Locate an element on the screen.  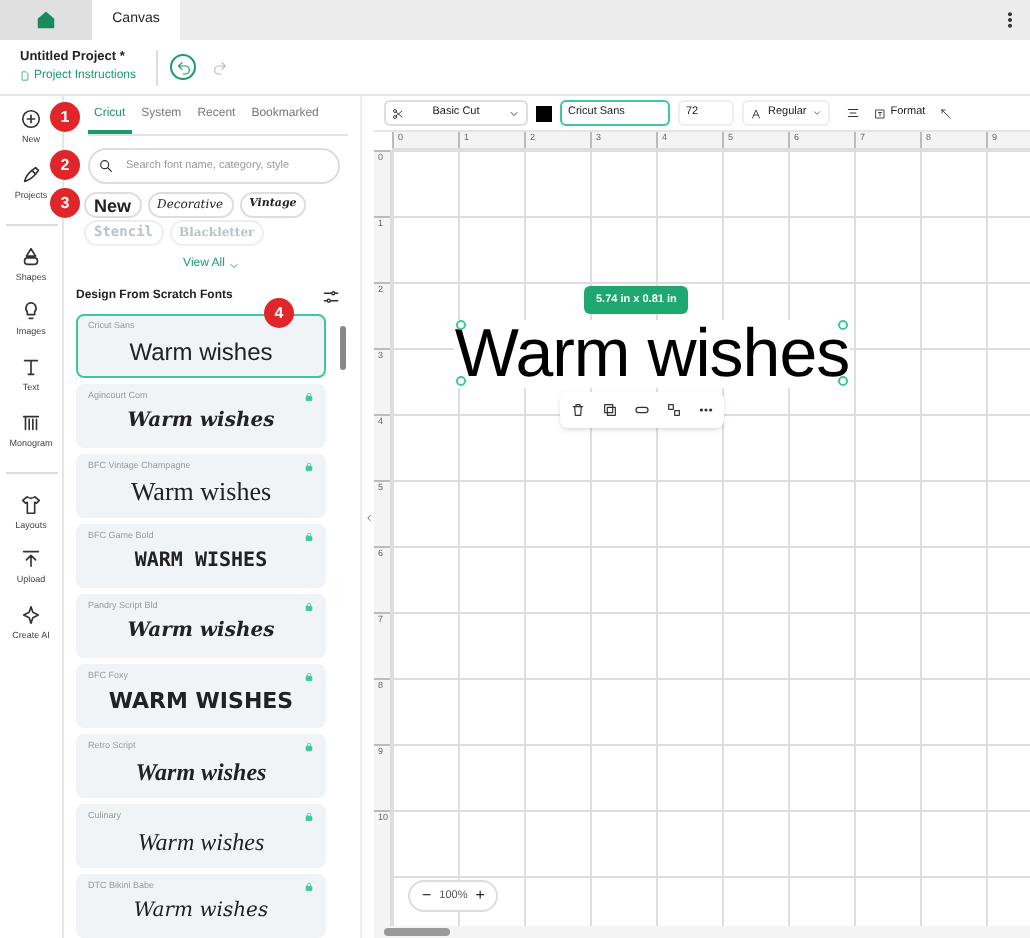
color-swatch is located at coordinates (544, 113).